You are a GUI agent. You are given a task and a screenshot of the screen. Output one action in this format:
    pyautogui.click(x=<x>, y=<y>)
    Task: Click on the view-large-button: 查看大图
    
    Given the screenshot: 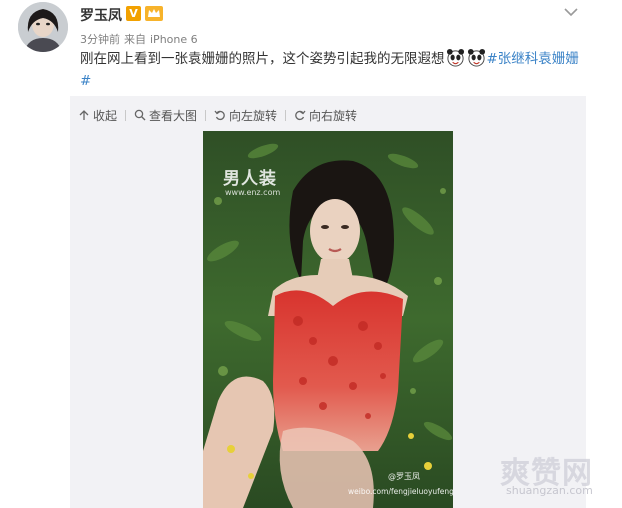 What is the action you would take?
    pyautogui.click(x=165, y=115)
    